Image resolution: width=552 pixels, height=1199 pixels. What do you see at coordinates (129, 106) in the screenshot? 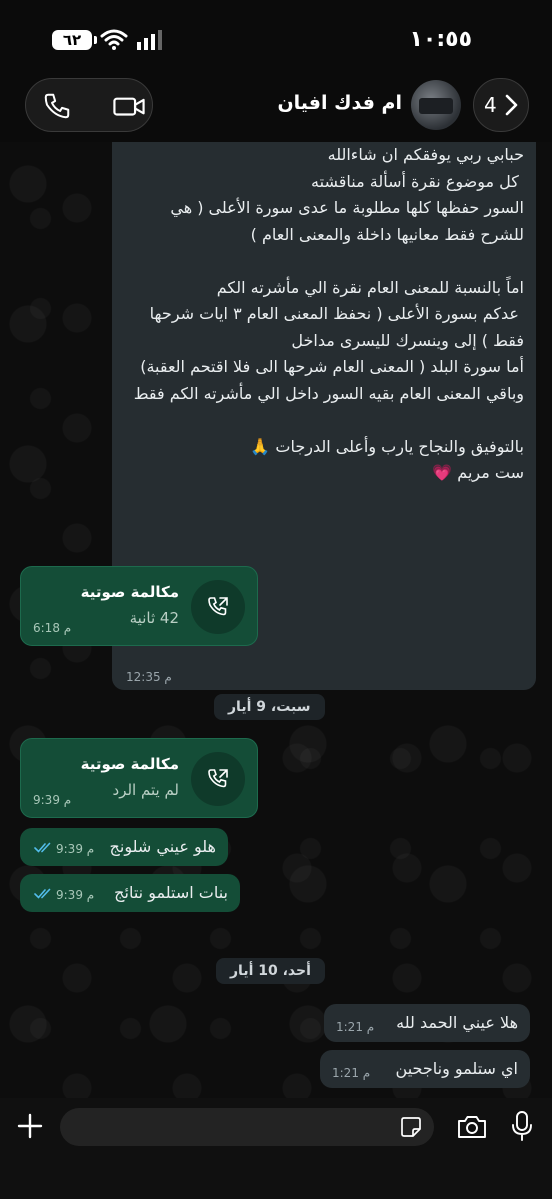
I see `video-icon` at bounding box center [129, 106].